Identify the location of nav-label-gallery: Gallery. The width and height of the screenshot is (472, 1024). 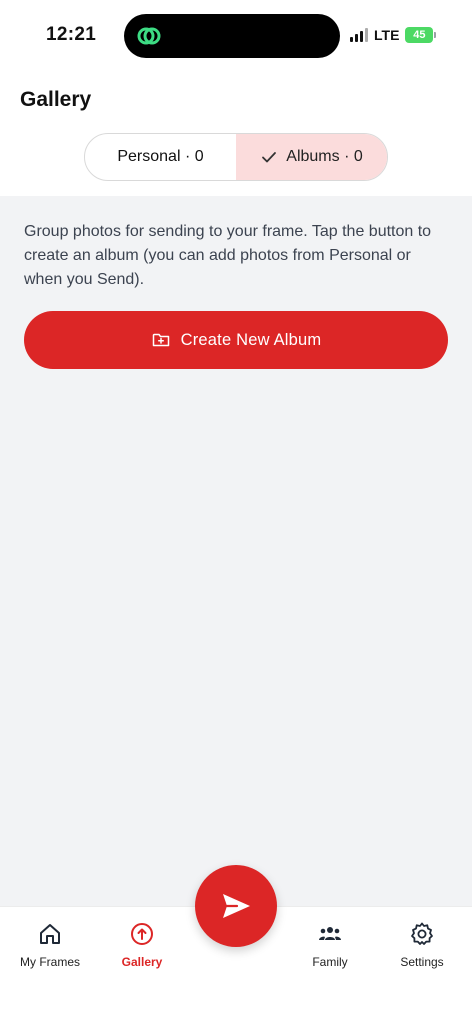
(142, 962).